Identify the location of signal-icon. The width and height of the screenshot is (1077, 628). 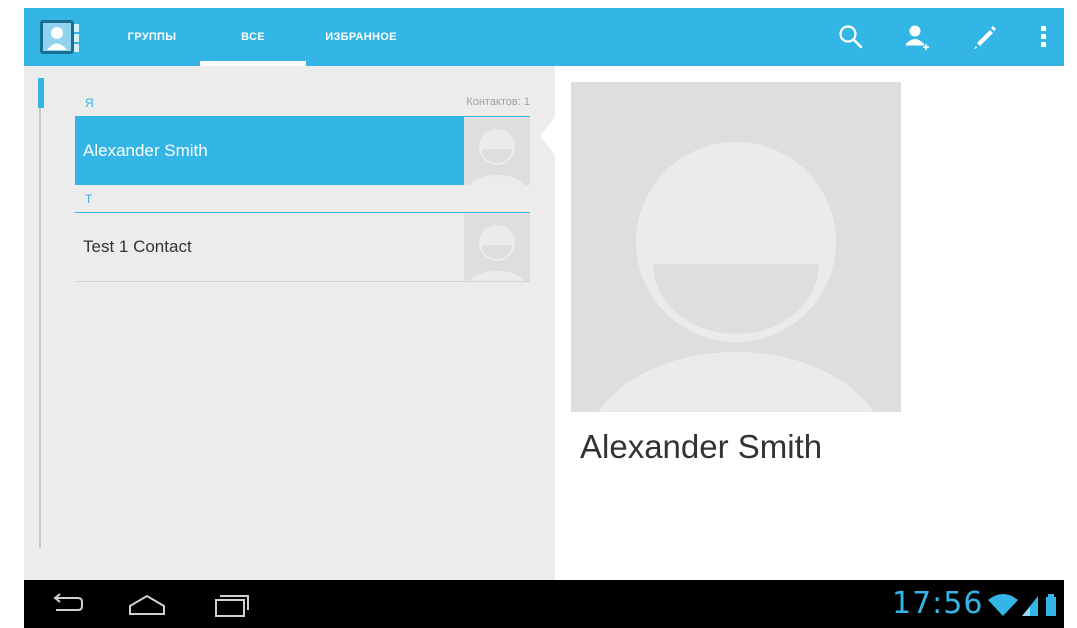
(1030, 606).